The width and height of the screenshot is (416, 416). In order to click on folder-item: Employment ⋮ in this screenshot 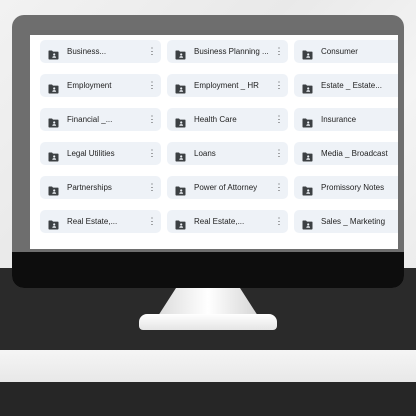, I will do `click(100, 85)`.